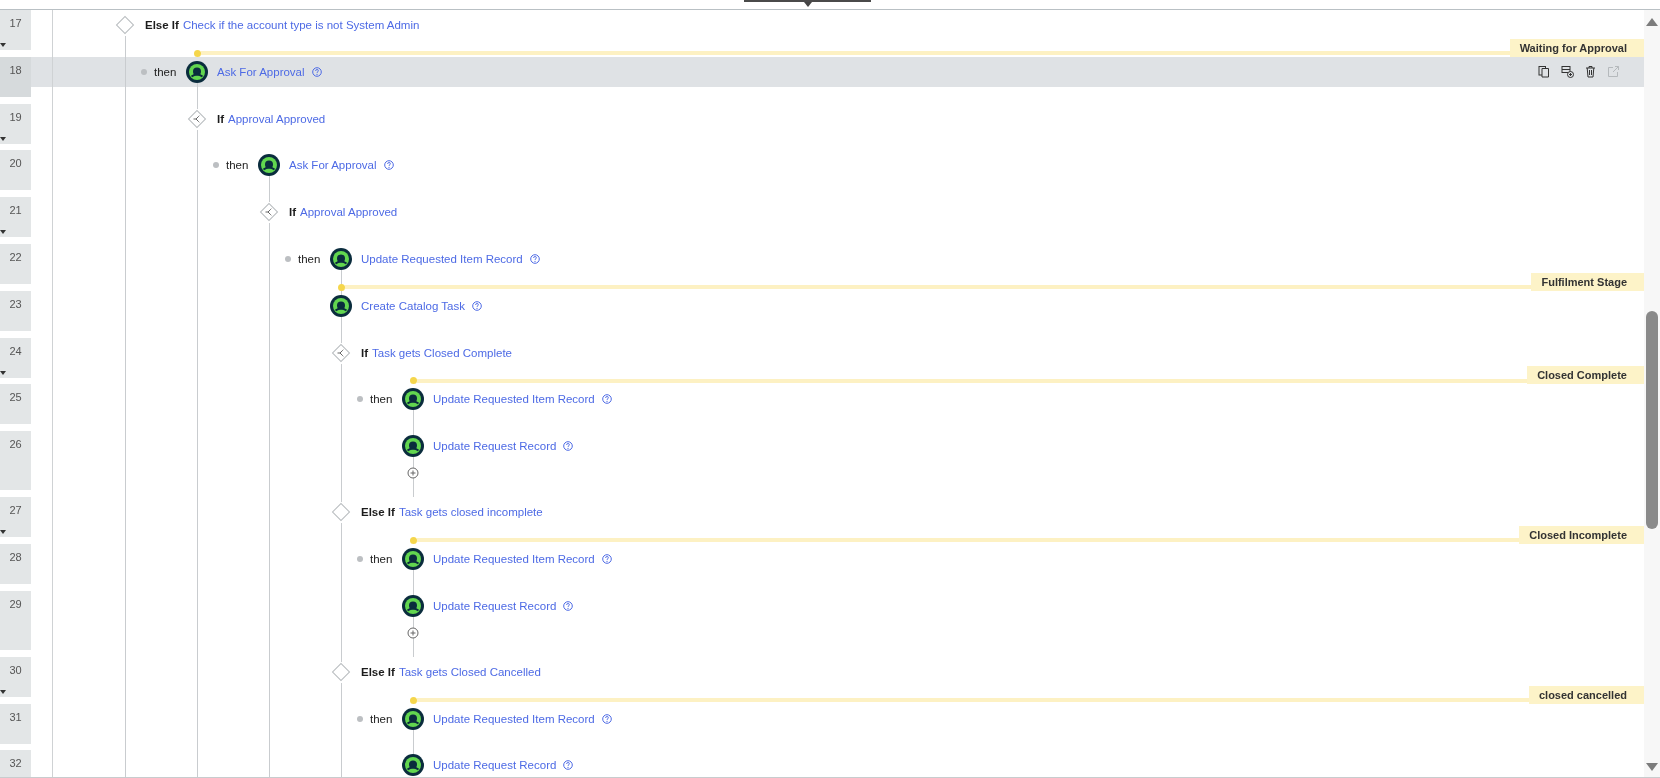  What do you see at coordinates (469, 671) in the screenshot?
I see `condition-link: Task gets Closed Cancelled` at bounding box center [469, 671].